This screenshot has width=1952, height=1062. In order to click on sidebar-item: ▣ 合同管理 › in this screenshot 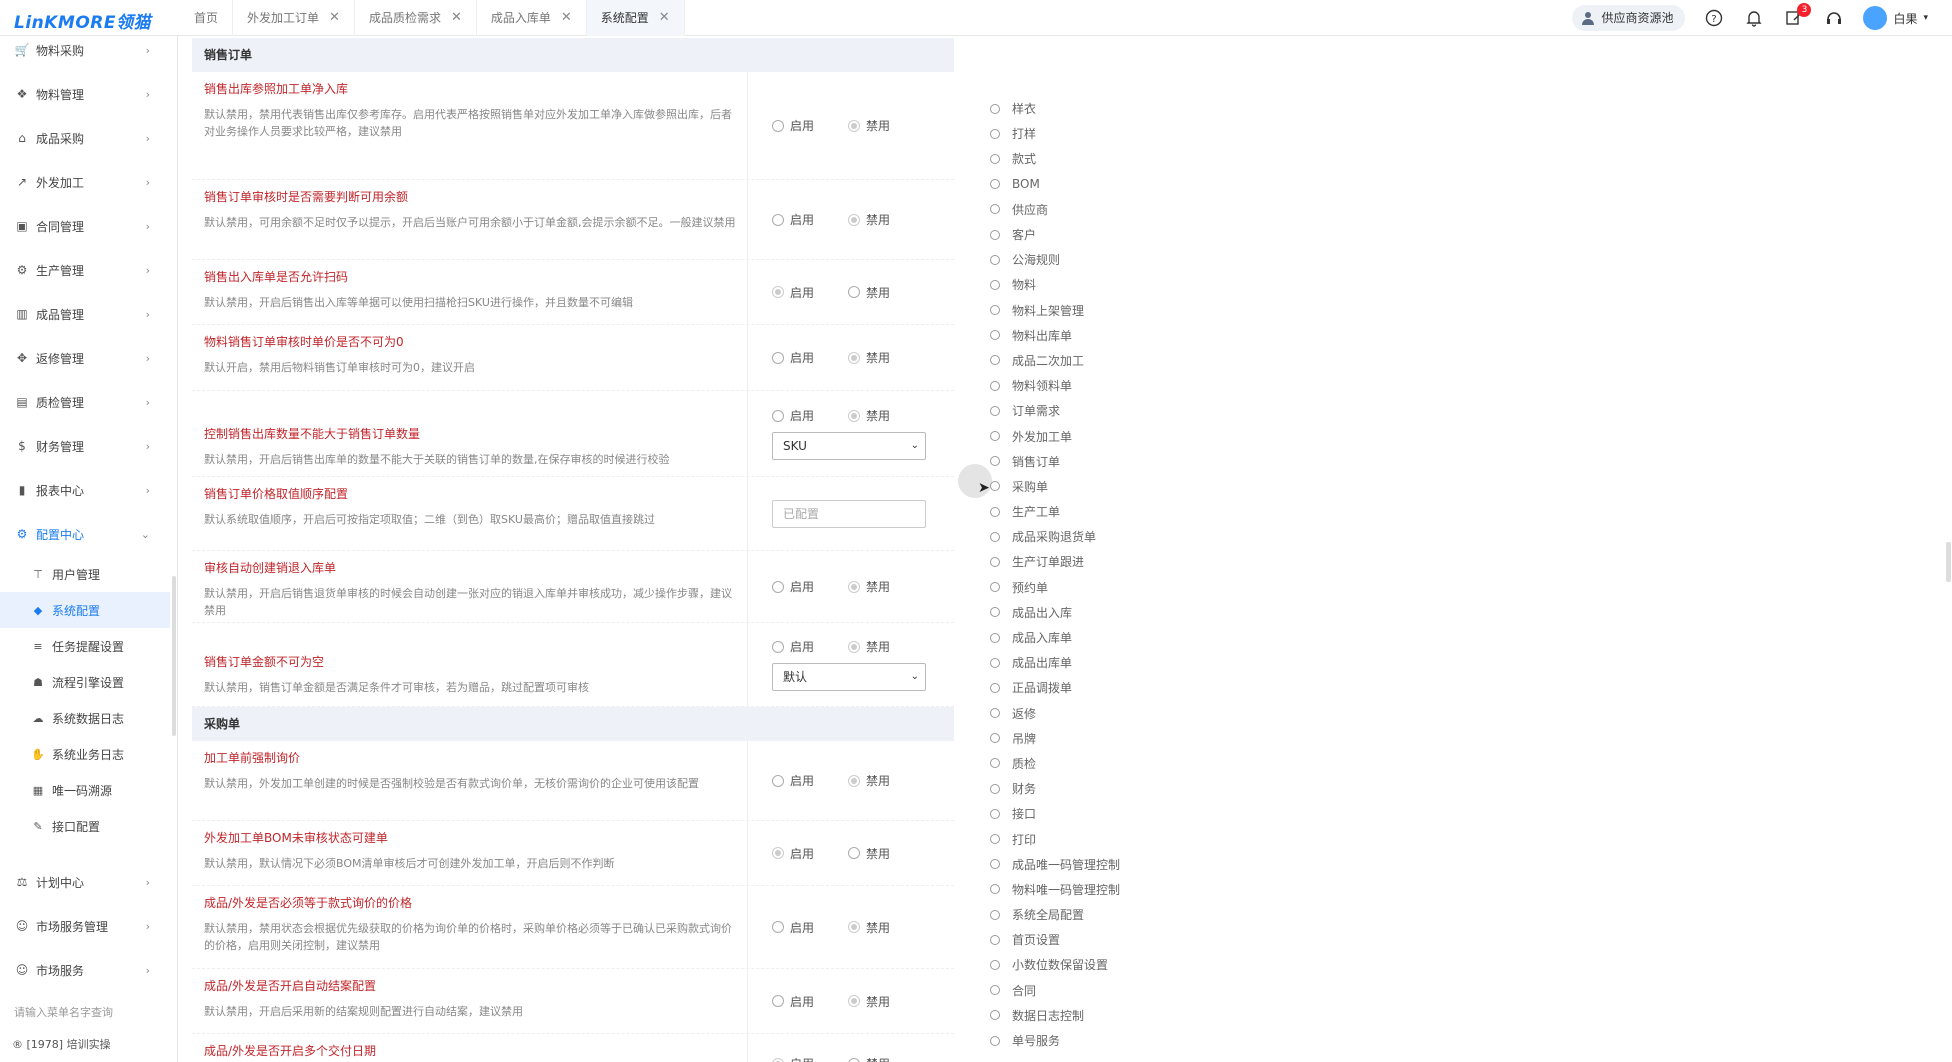, I will do `click(85, 226)`.